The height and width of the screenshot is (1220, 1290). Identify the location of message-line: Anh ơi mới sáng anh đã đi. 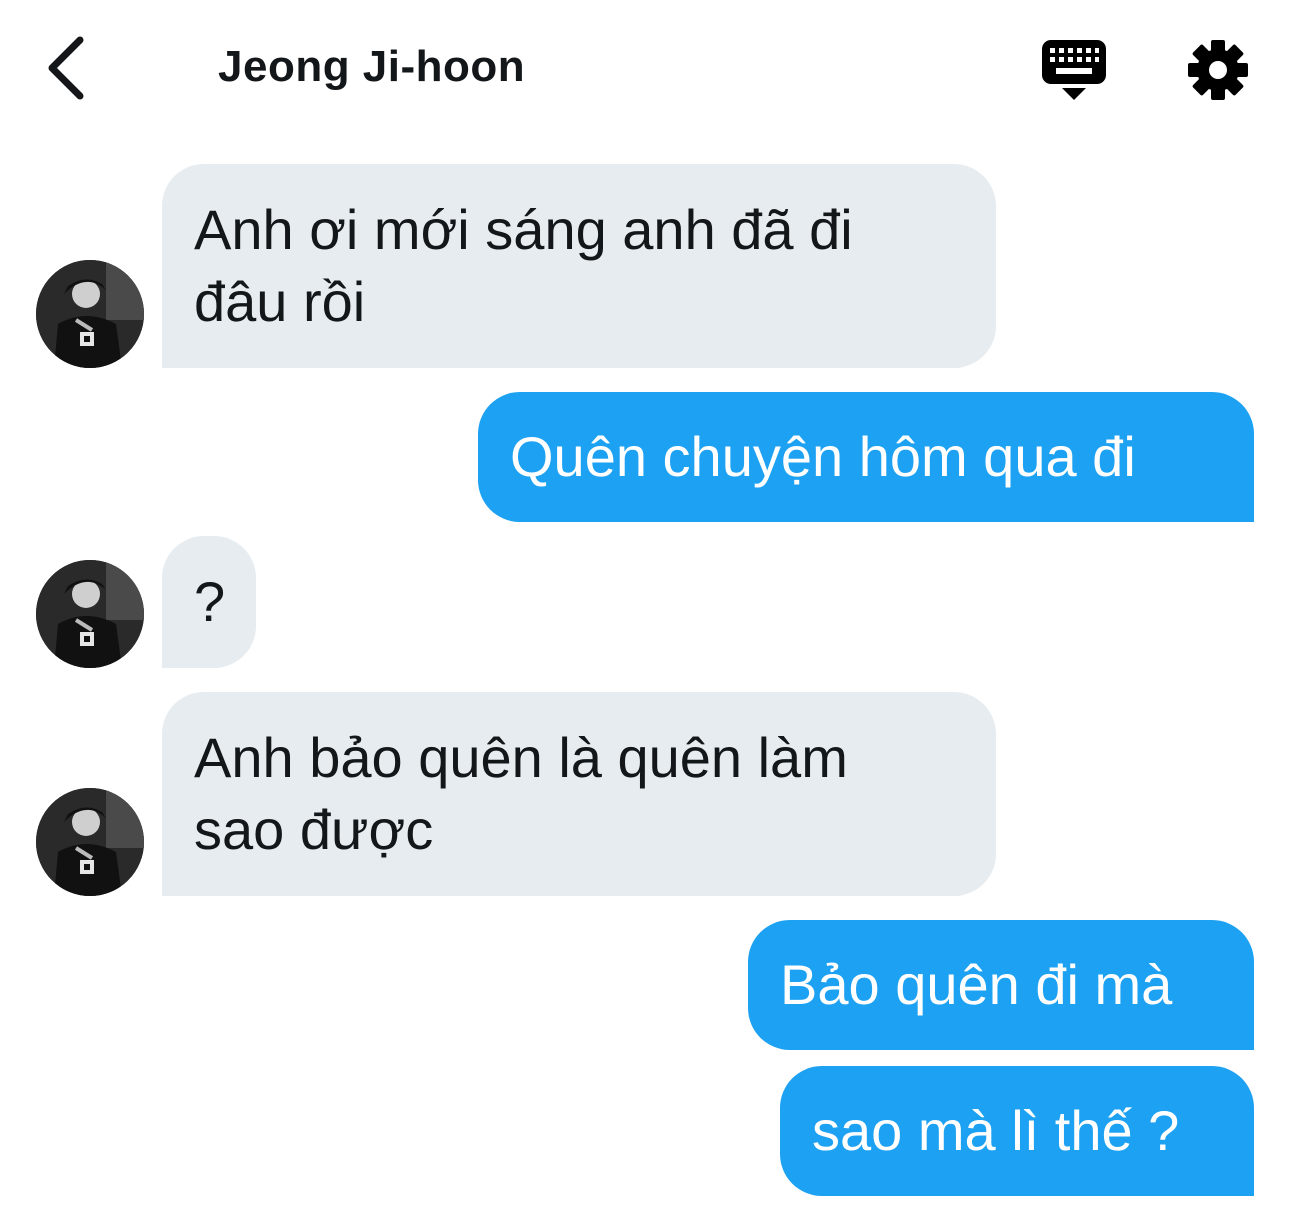
(523, 229).